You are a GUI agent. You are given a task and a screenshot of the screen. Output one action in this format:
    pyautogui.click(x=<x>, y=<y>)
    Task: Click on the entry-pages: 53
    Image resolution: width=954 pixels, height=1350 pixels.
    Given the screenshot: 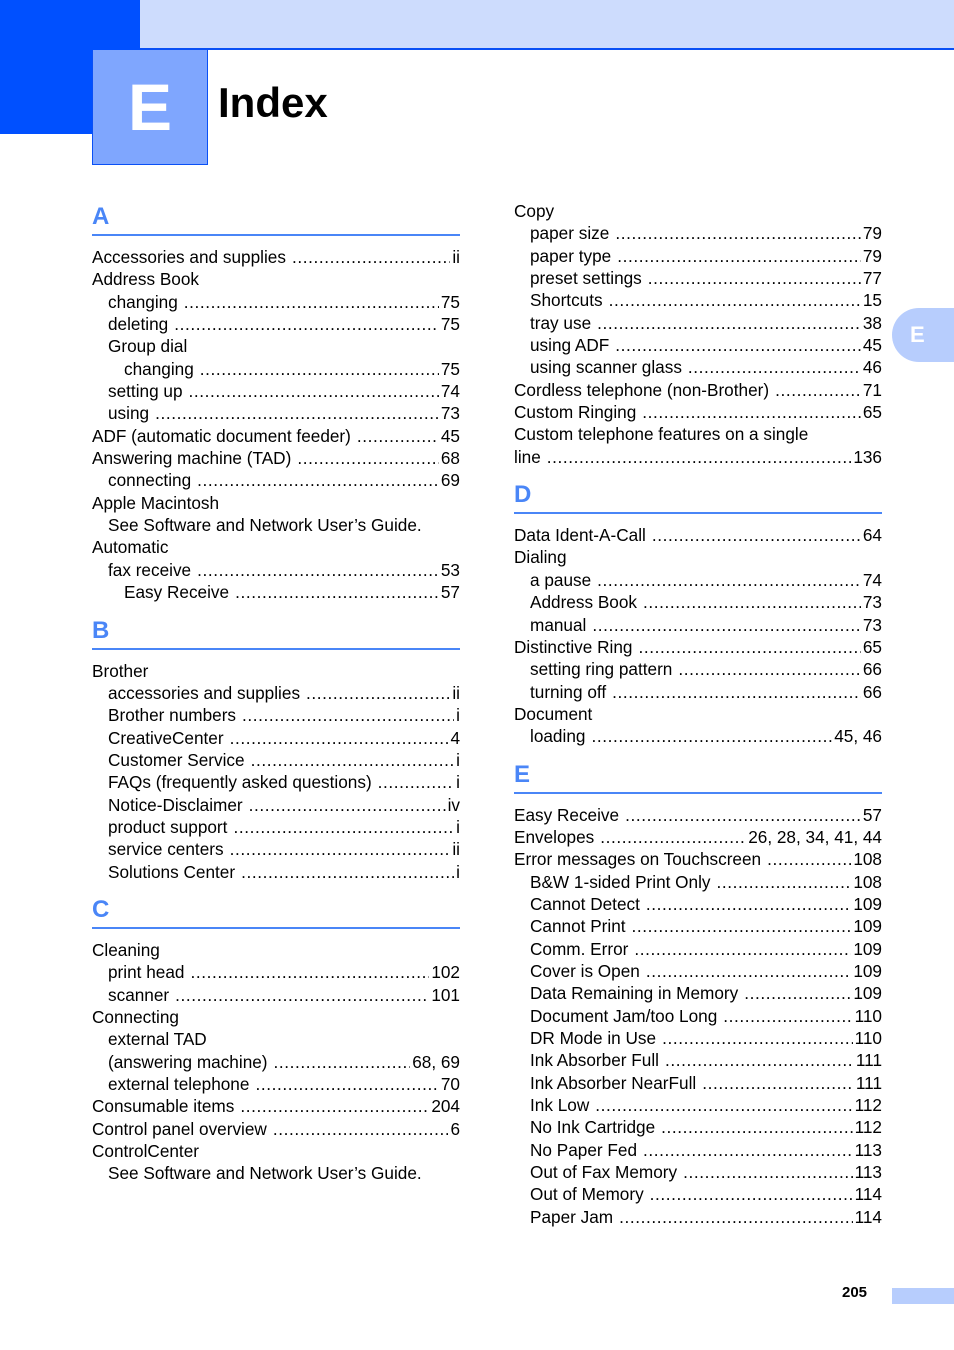 What is the action you would take?
    pyautogui.click(x=450, y=570)
    